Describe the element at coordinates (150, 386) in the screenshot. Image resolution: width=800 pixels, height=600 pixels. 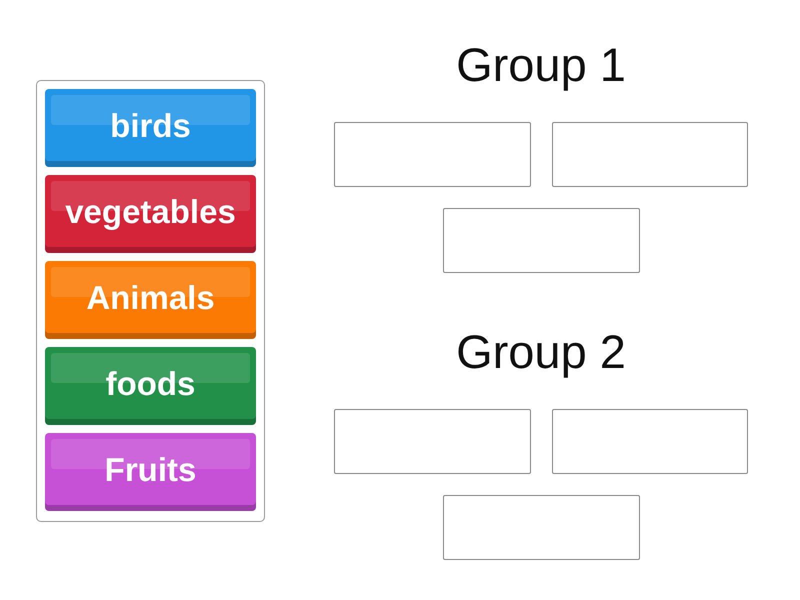
I see `word-tile: foods` at that location.